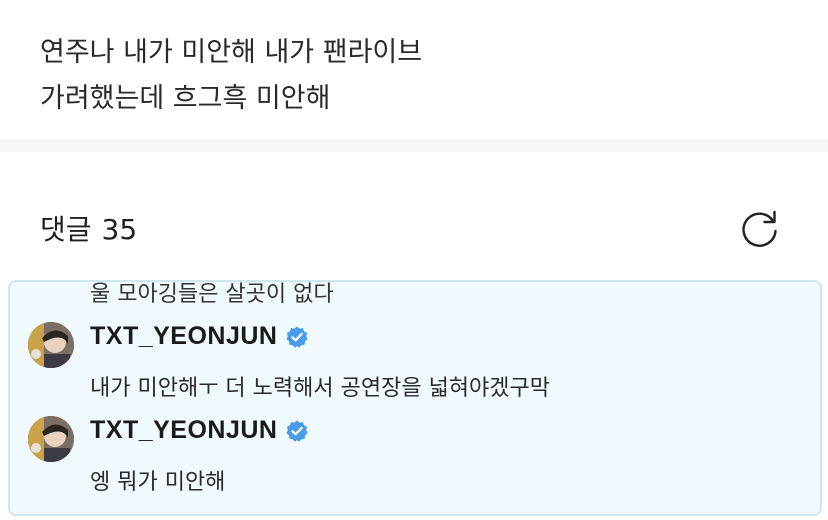 Image resolution: width=828 pixels, height=520 pixels. I want to click on comments-count: 35, so click(119, 229).